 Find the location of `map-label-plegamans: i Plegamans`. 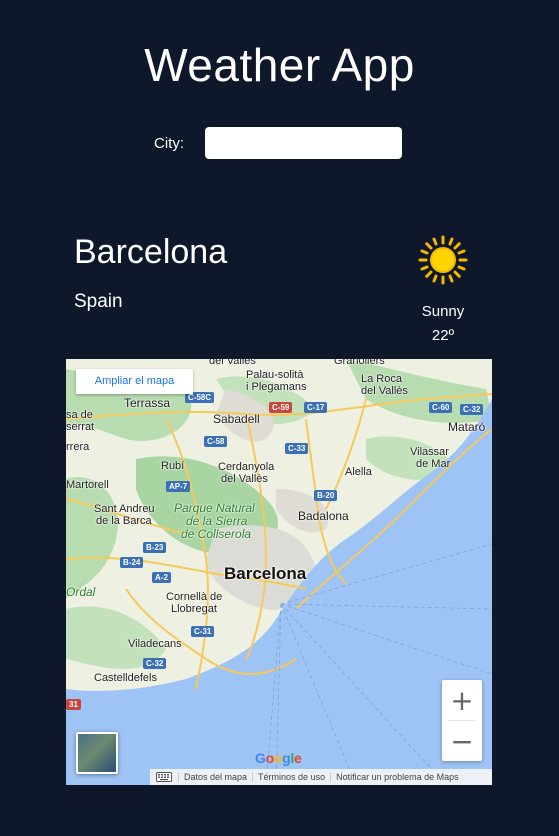

map-label-plegamans: i Plegamans is located at coordinates (276, 387).